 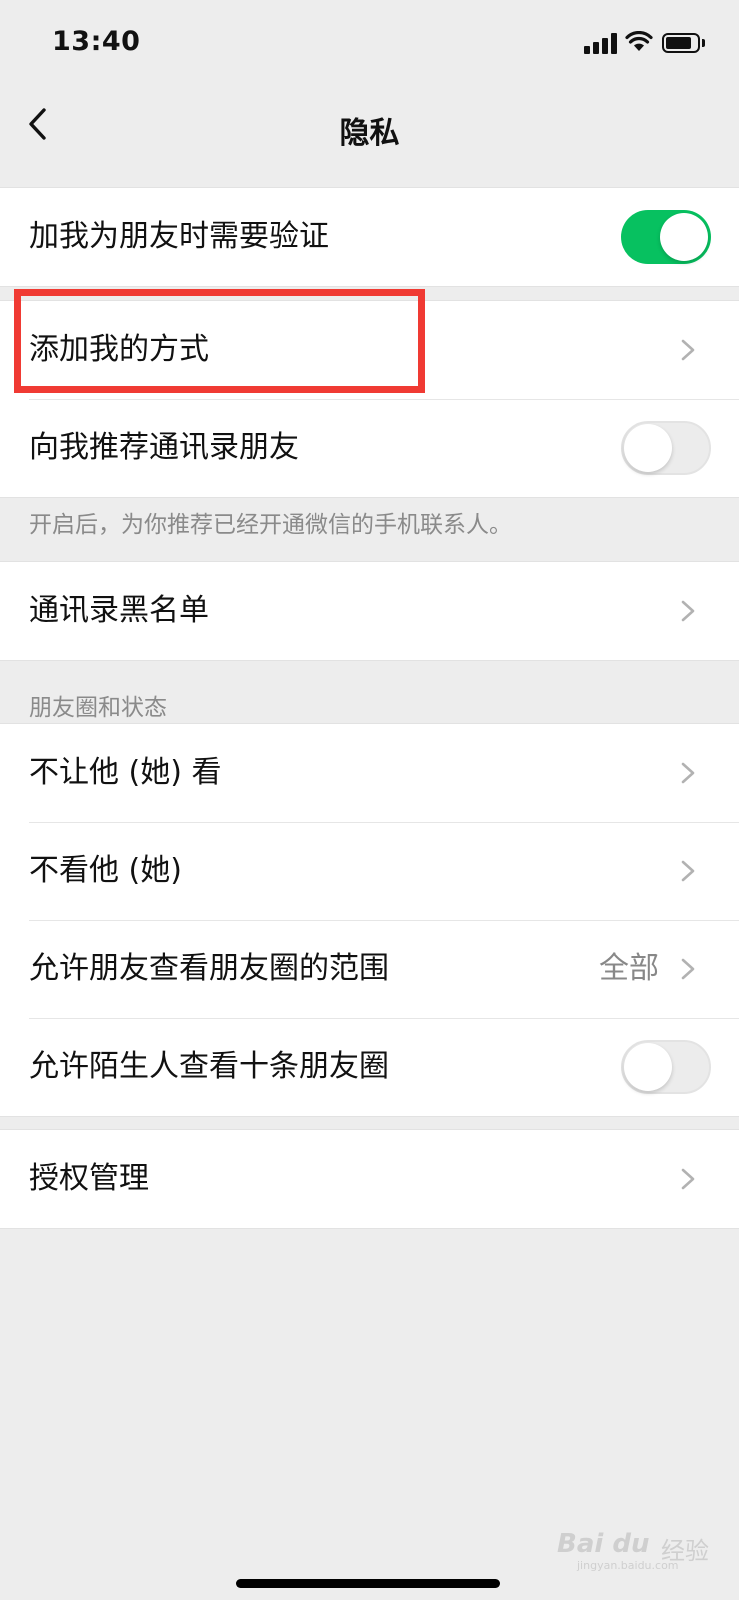 I want to click on row-friend-verification: 加我为朋友时需要验证, so click(x=369, y=237).